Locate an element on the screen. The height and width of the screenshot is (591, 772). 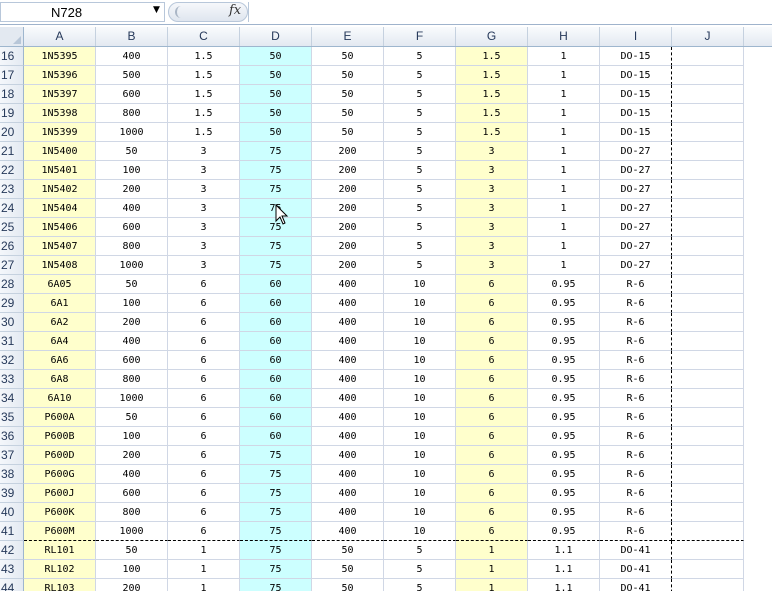
cell-h27: 1 is located at coordinates (564, 265).